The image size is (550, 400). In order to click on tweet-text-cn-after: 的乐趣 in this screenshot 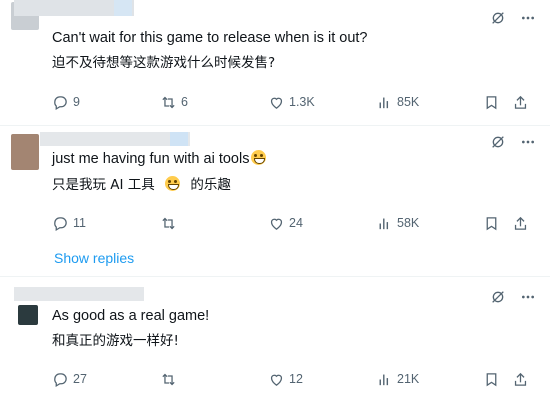, I will do `click(210, 185)`.